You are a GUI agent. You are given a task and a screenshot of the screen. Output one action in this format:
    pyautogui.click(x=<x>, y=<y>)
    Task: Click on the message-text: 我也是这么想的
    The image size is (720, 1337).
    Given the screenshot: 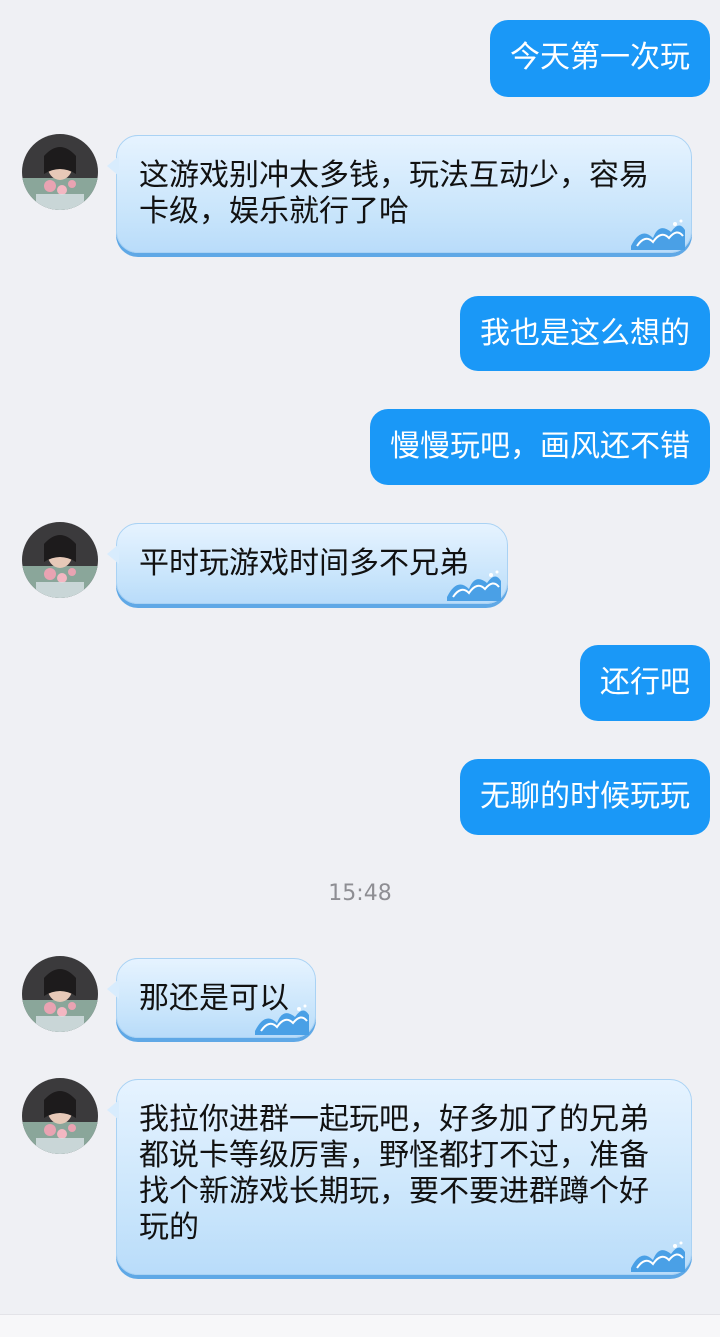 What is the action you would take?
    pyautogui.click(x=585, y=333)
    